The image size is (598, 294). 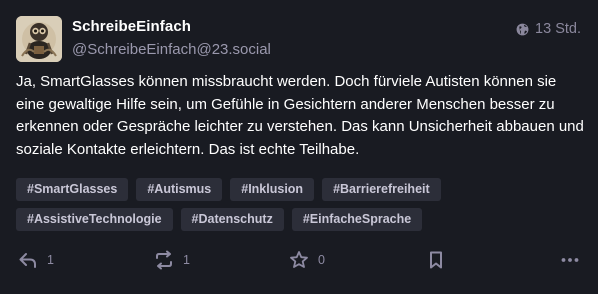 What do you see at coordinates (171, 49) in the screenshot?
I see `account-handle: @SchreibeEinfach@23.social` at bounding box center [171, 49].